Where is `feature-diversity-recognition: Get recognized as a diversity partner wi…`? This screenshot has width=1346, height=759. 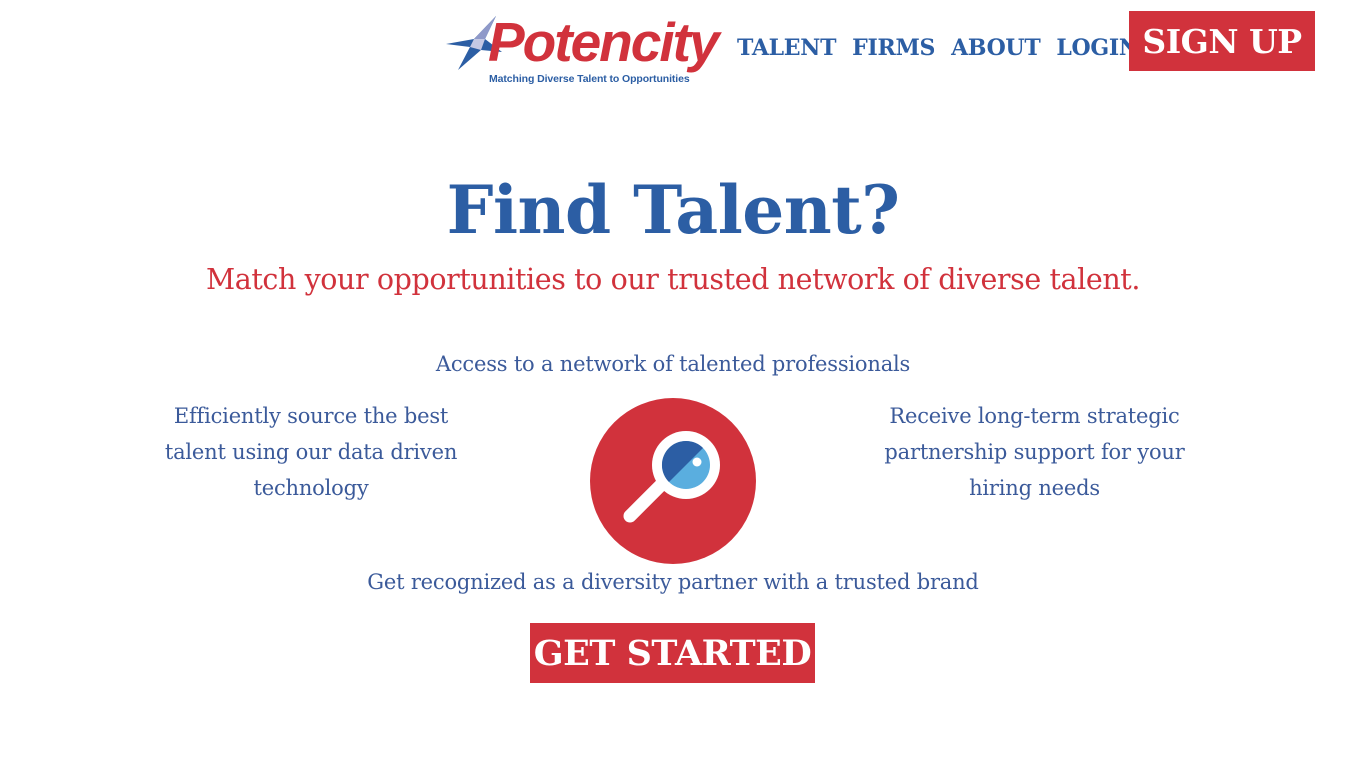 feature-diversity-recognition: Get recognized as a diversity partner wi… is located at coordinates (673, 582).